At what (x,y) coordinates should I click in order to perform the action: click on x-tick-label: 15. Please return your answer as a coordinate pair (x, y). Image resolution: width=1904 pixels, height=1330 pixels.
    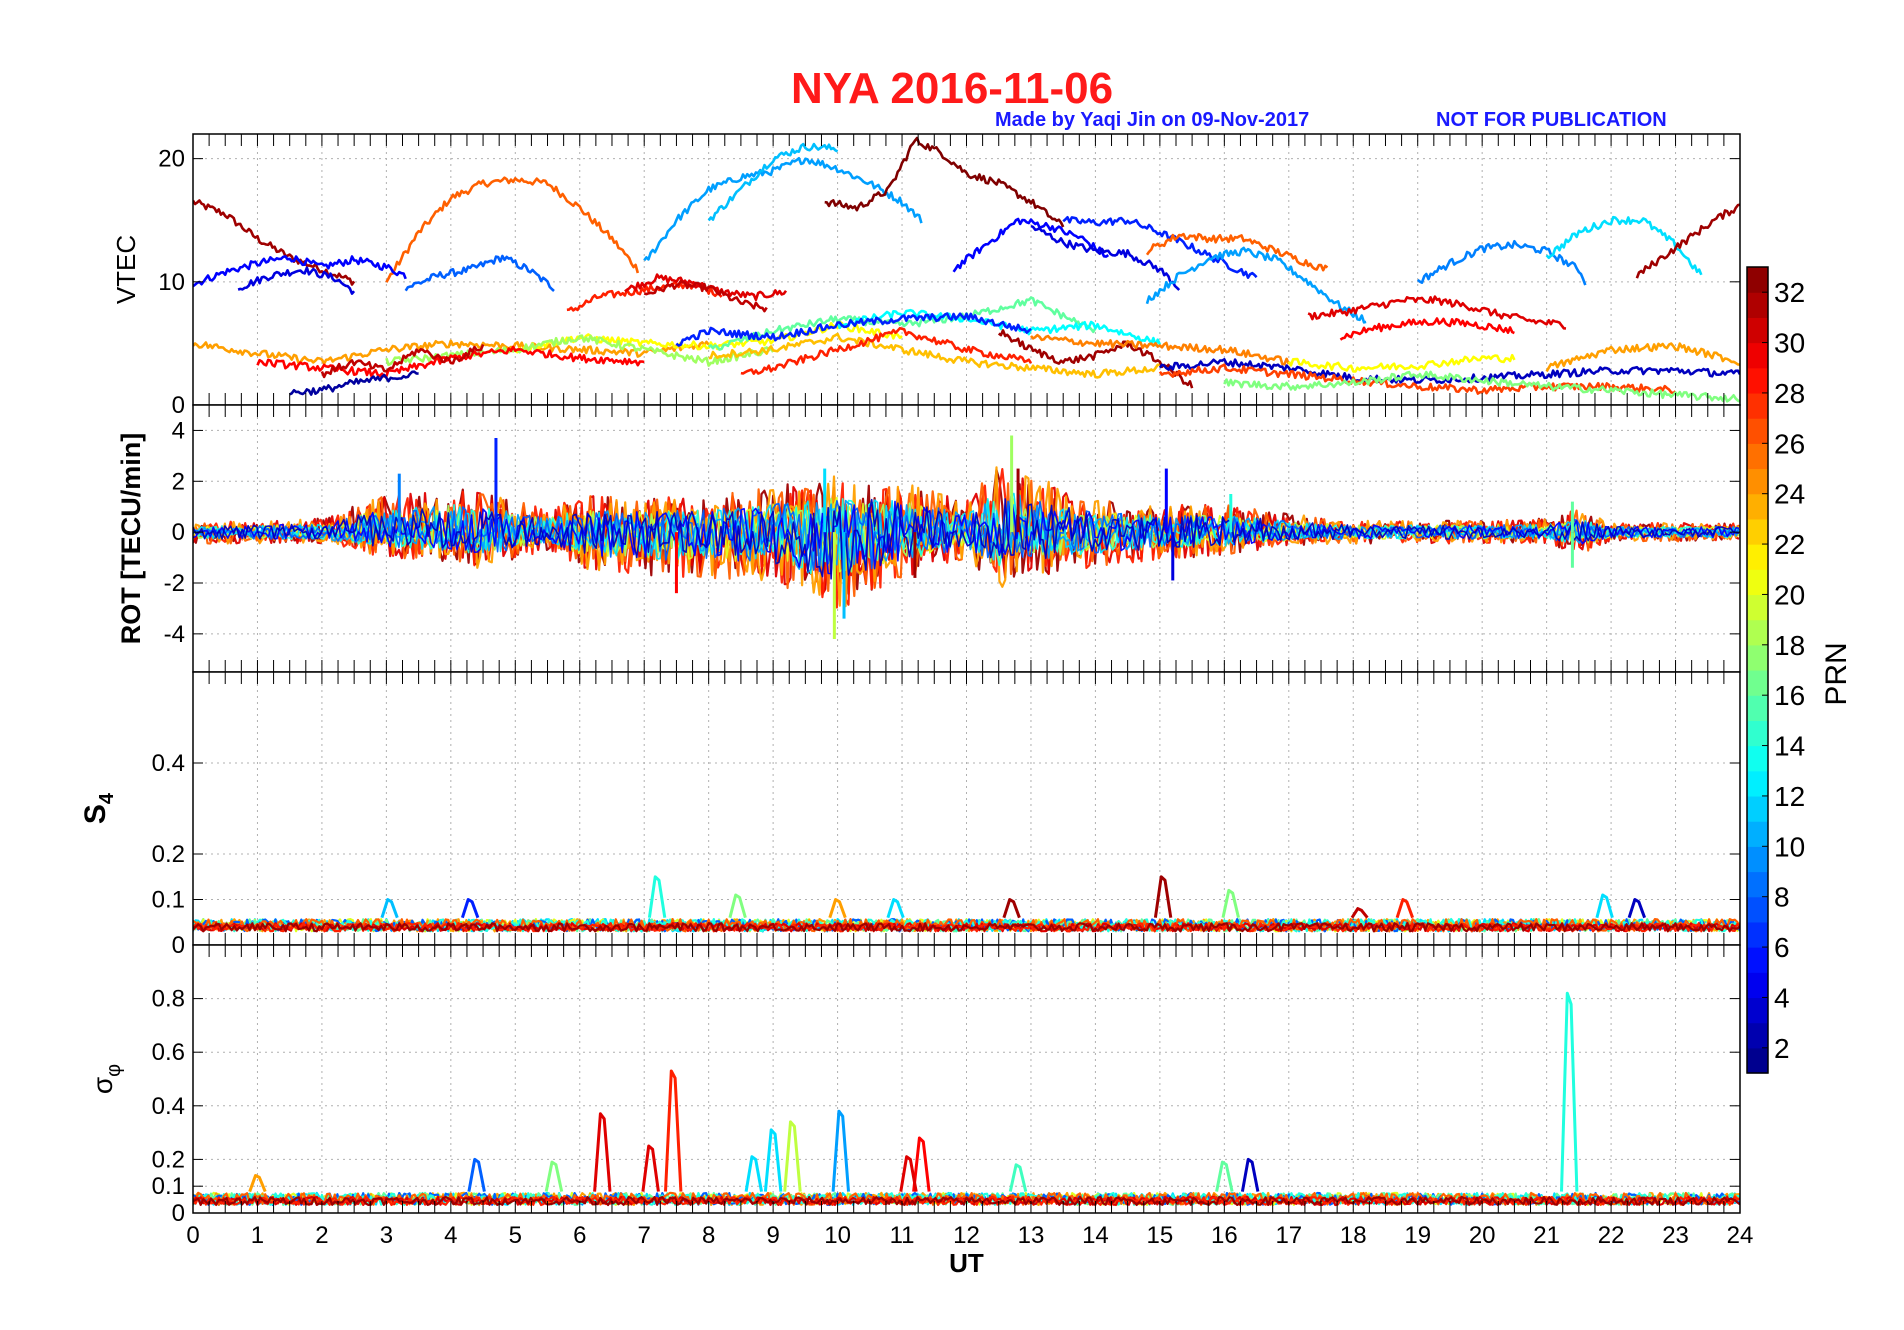
    Looking at the image, I should click on (1160, 1235).